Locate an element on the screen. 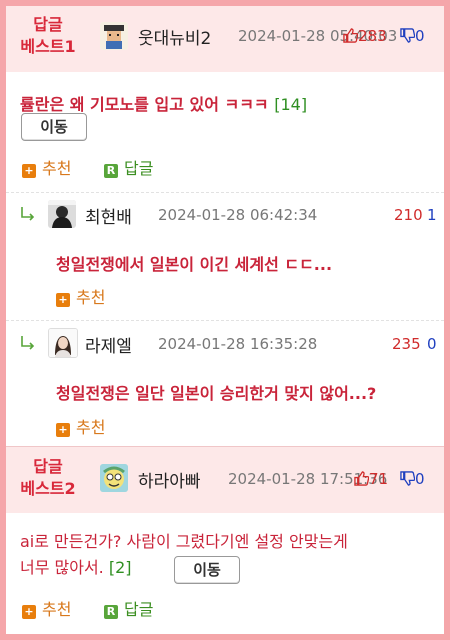 Image resolution: width=450 pixels, height=640 pixels. author-nickname: 하라아빠 is located at coordinates (169, 479).